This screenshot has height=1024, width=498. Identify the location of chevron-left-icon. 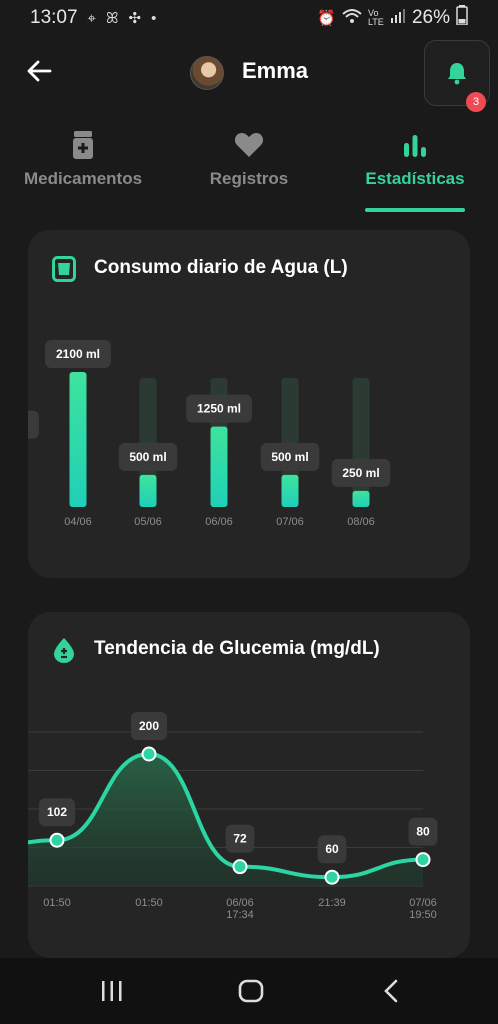
(391, 991).